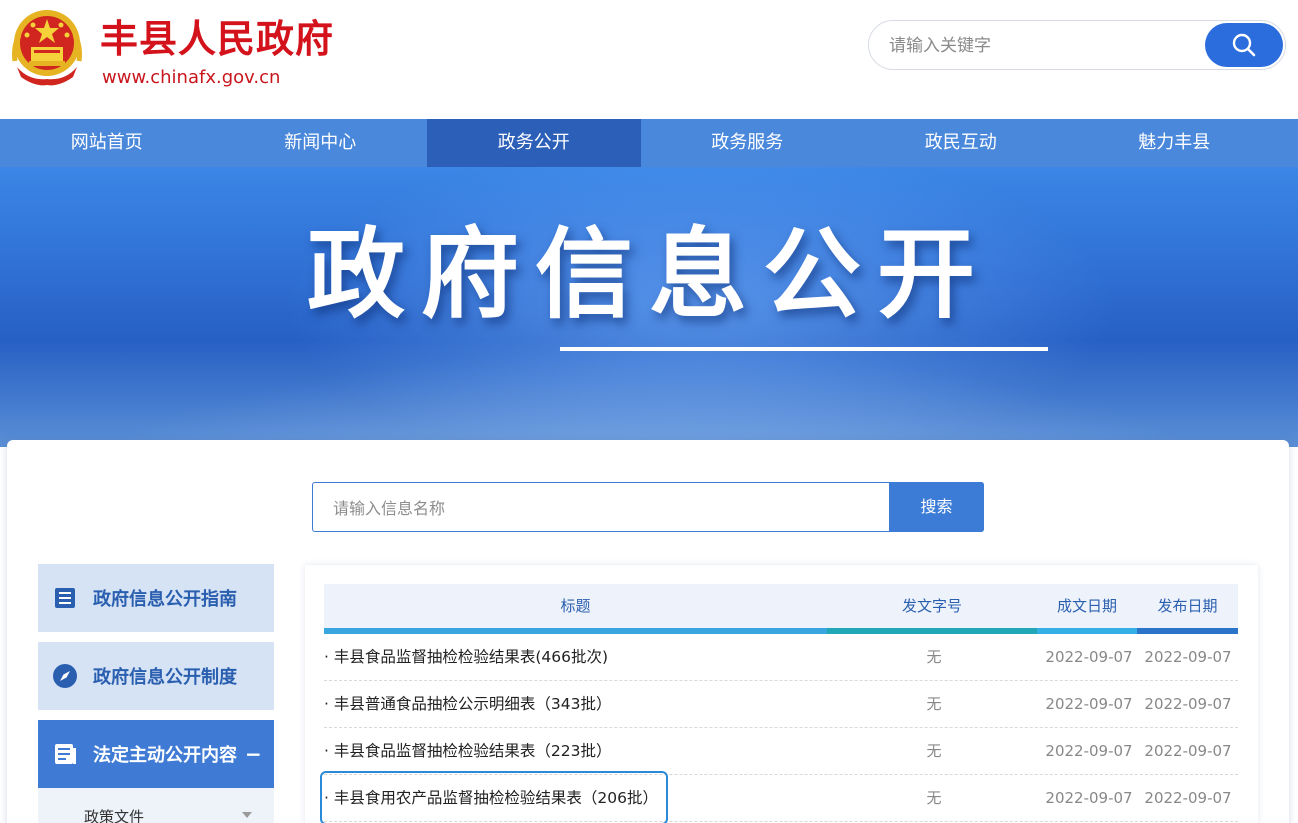 The image size is (1298, 823). Describe the element at coordinates (114, 815) in the screenshot. I see `sidebar-subitem-label: 政策文件` at that location.